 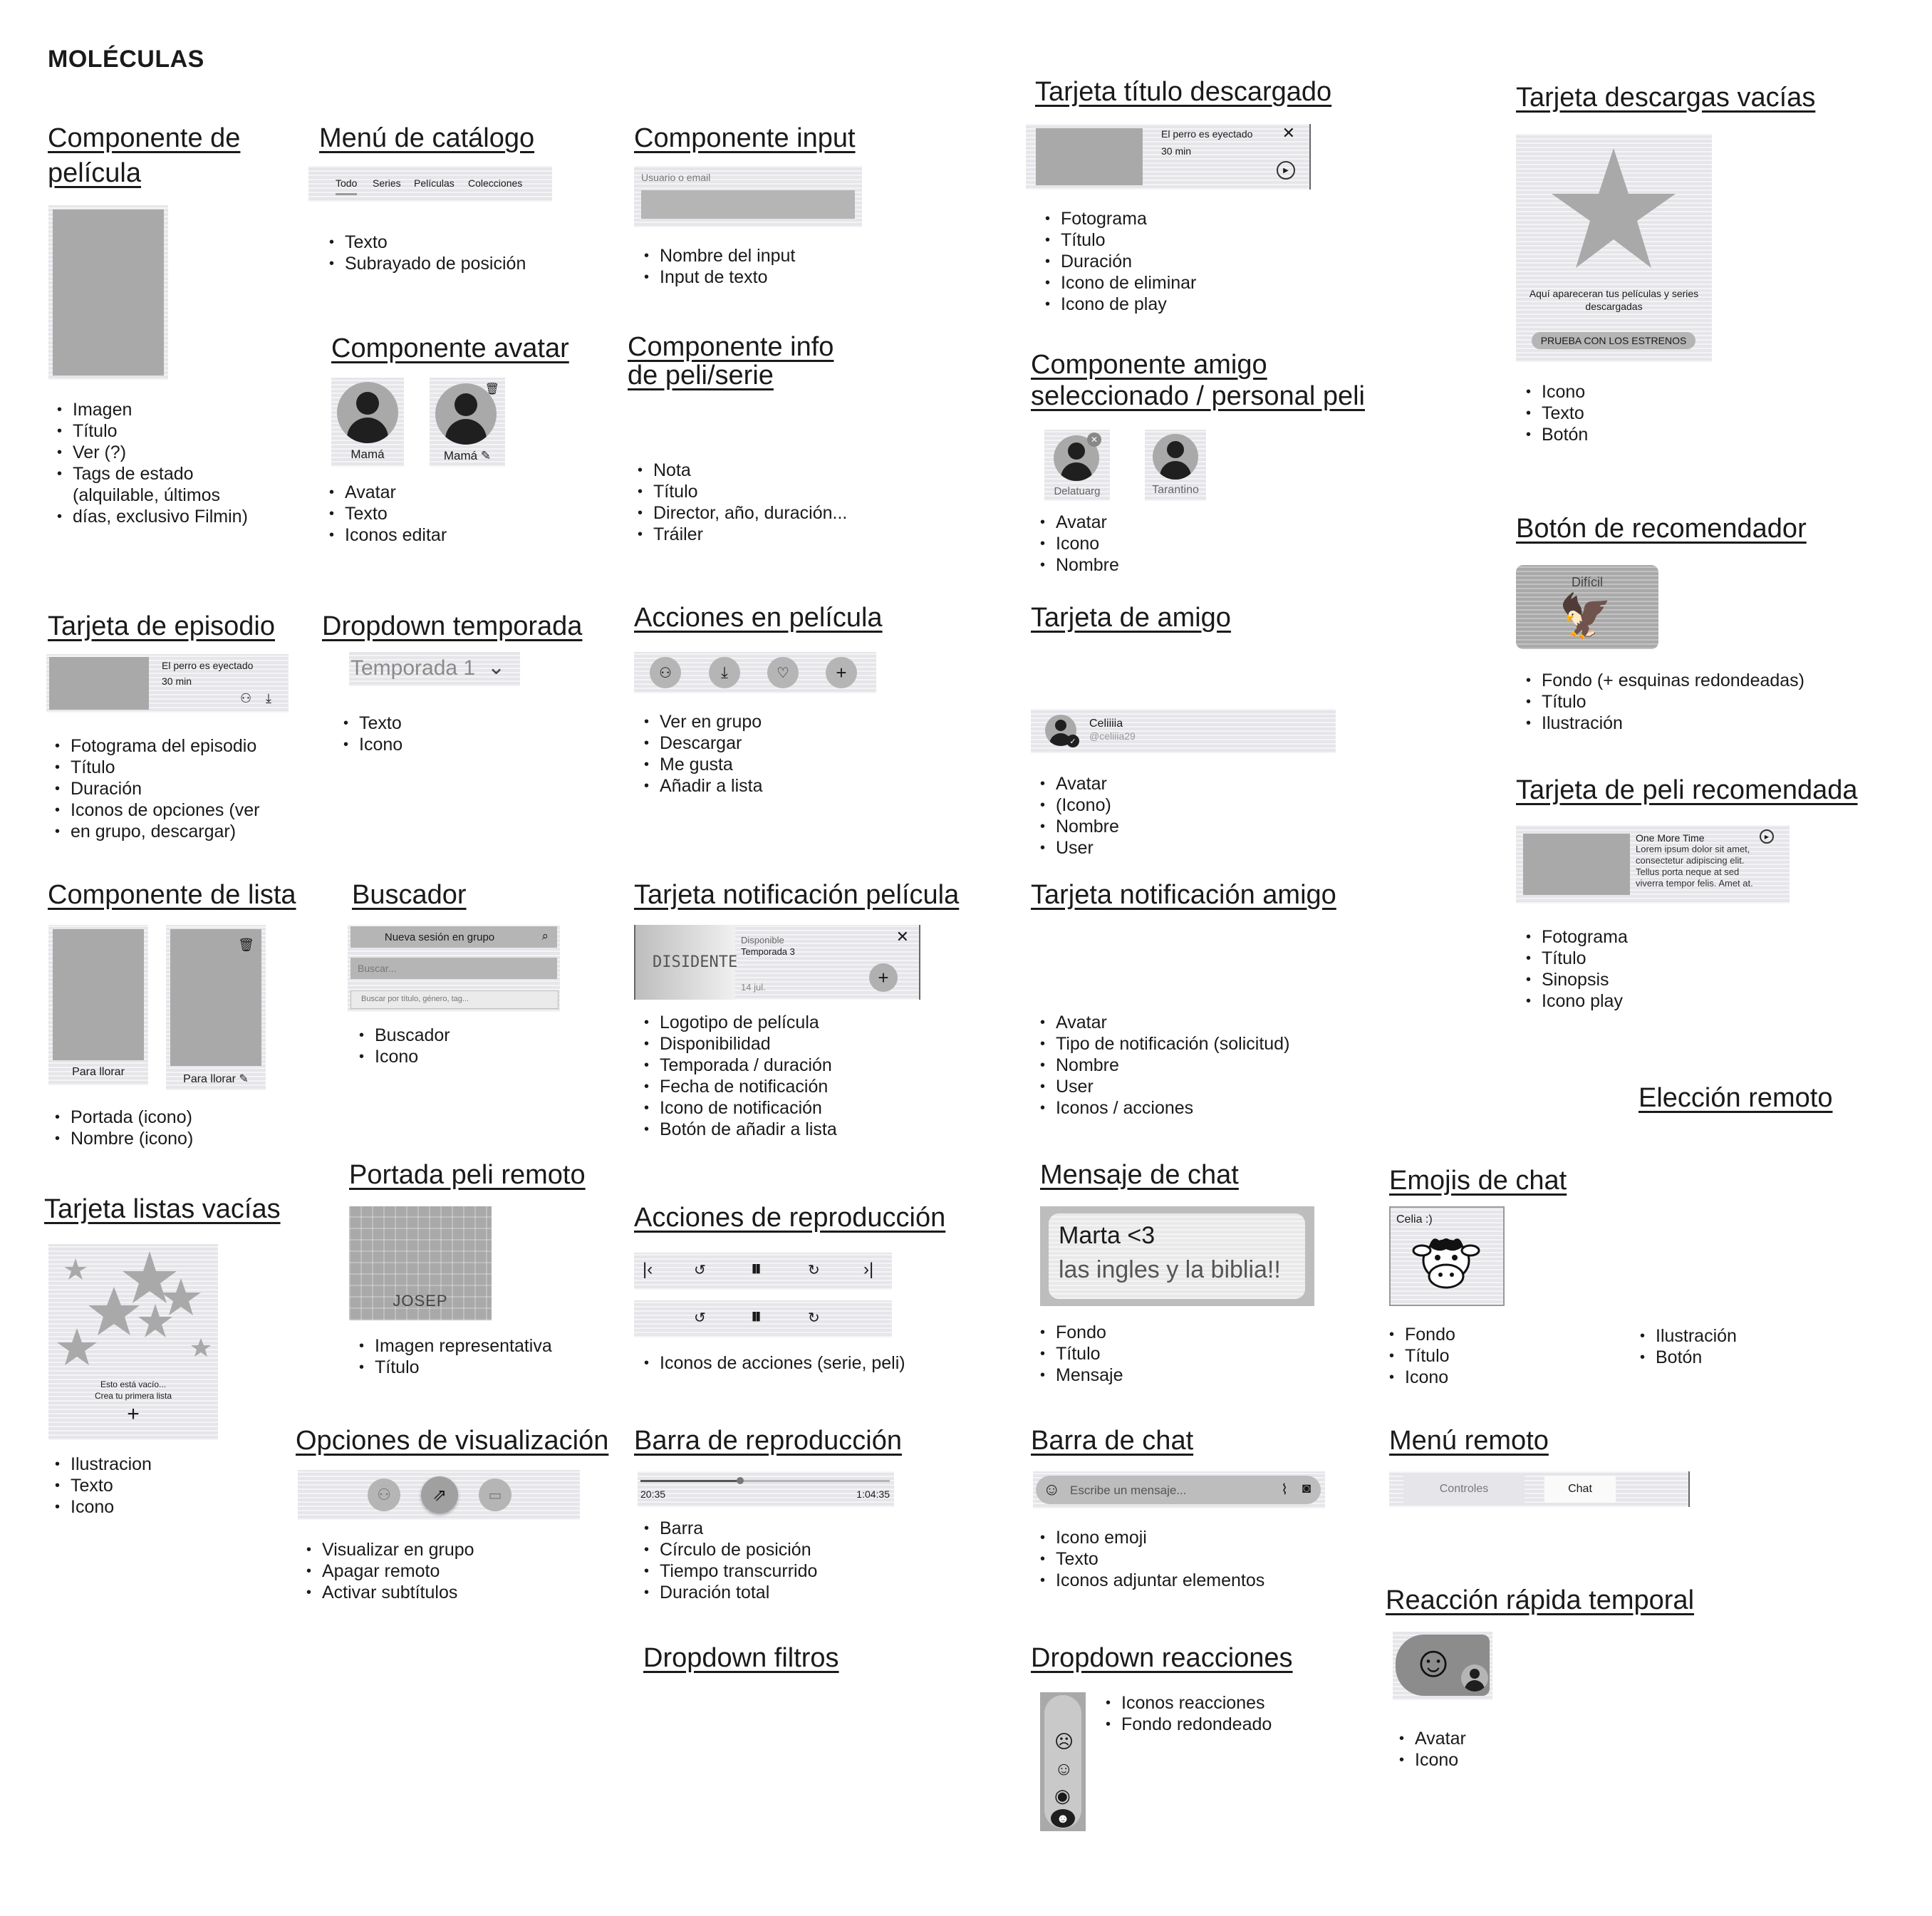 I want to click on section-title-dropdown-reacciones: Dropdown reacciones, so click(x=1162, y=1658).